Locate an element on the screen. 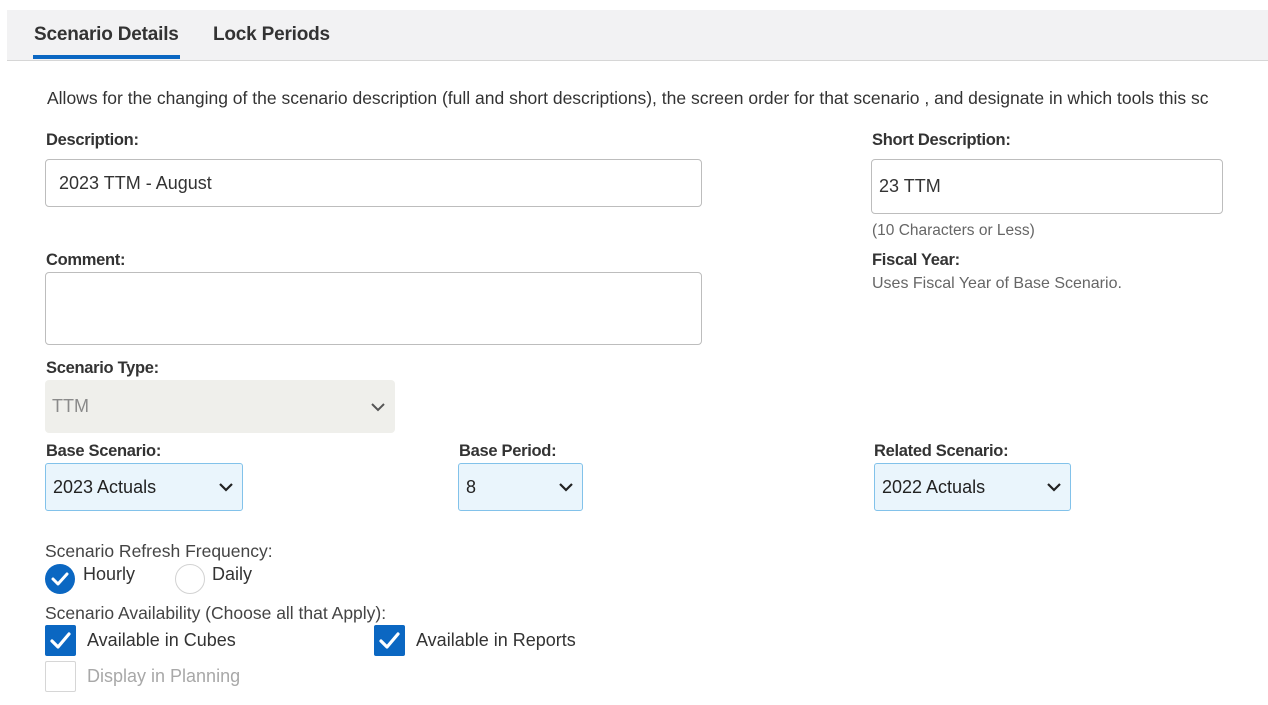 Image resolution: width=1268 pixels, height=705 pixels. base-scenario-select: 2023 Actuals is located at coordinates (144, 487).